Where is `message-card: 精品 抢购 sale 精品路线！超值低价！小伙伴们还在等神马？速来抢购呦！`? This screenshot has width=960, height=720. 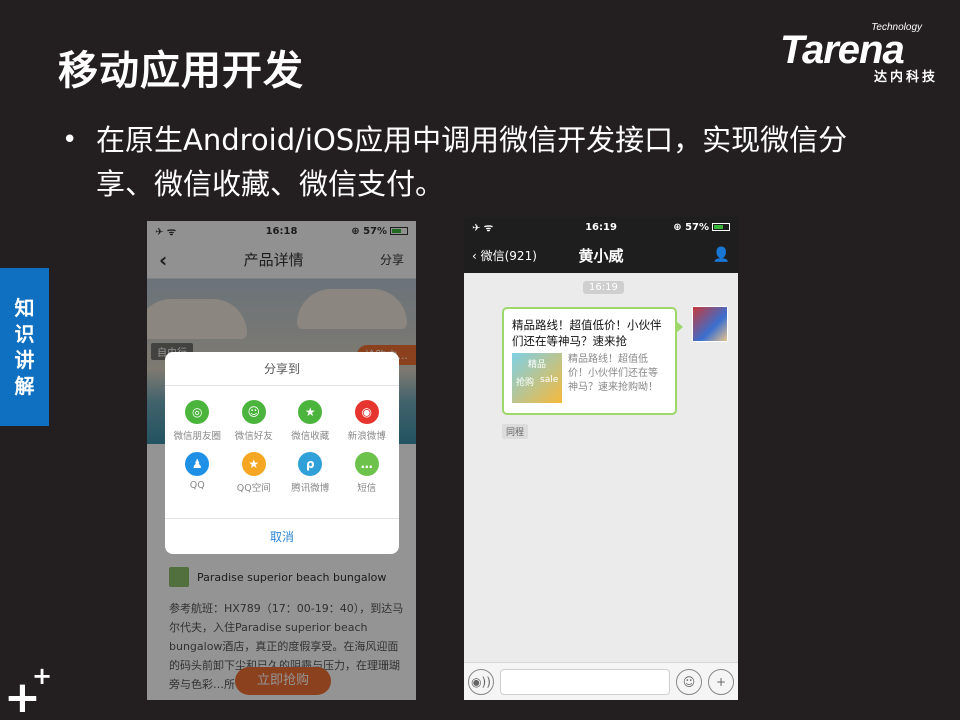
message-card: 精品 抢购 sale 精品路线！超值低价！小伙伴们还在等神马？速来抢购呦！ is located at coordinates (589, 378).